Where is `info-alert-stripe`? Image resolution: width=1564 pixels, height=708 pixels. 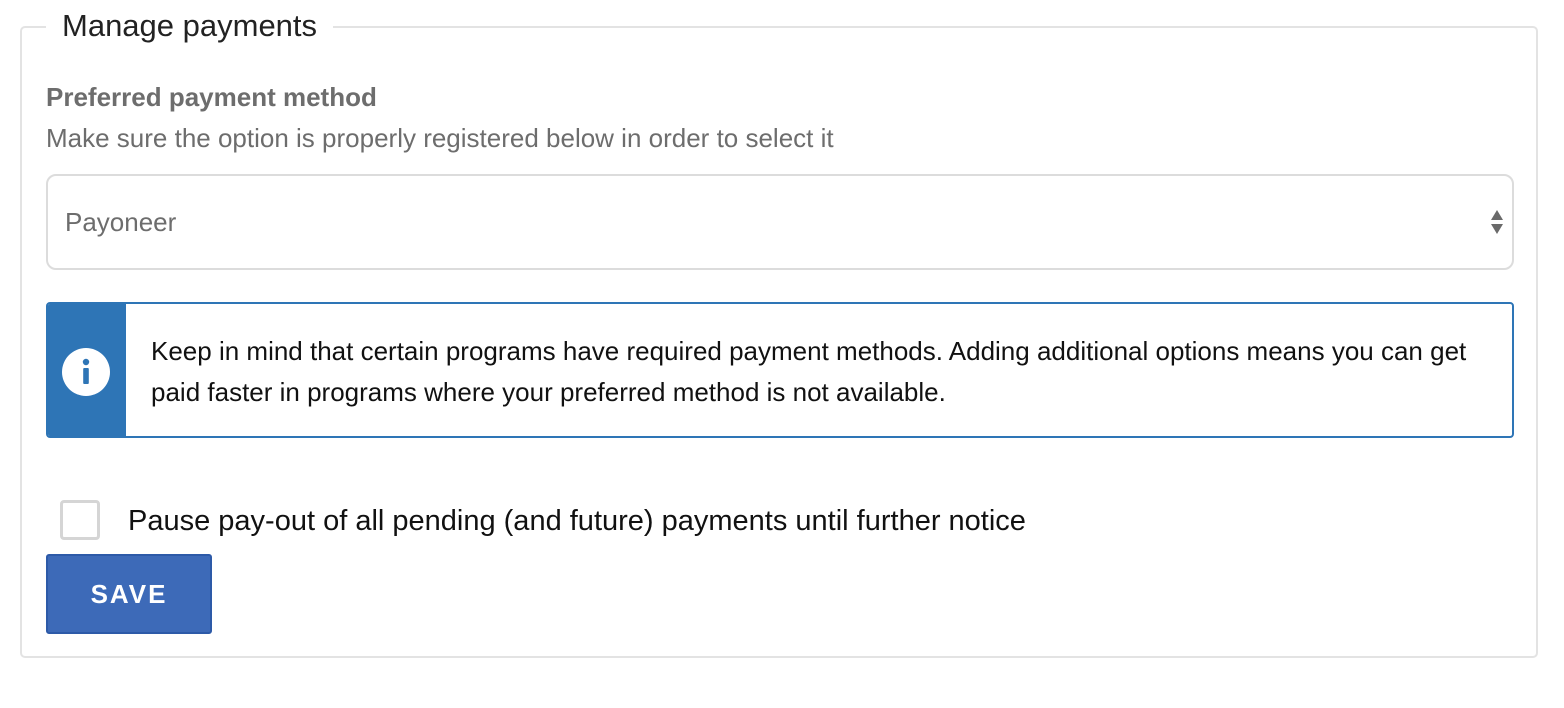 info-alert-stripe is located at coordinates (87, 370).